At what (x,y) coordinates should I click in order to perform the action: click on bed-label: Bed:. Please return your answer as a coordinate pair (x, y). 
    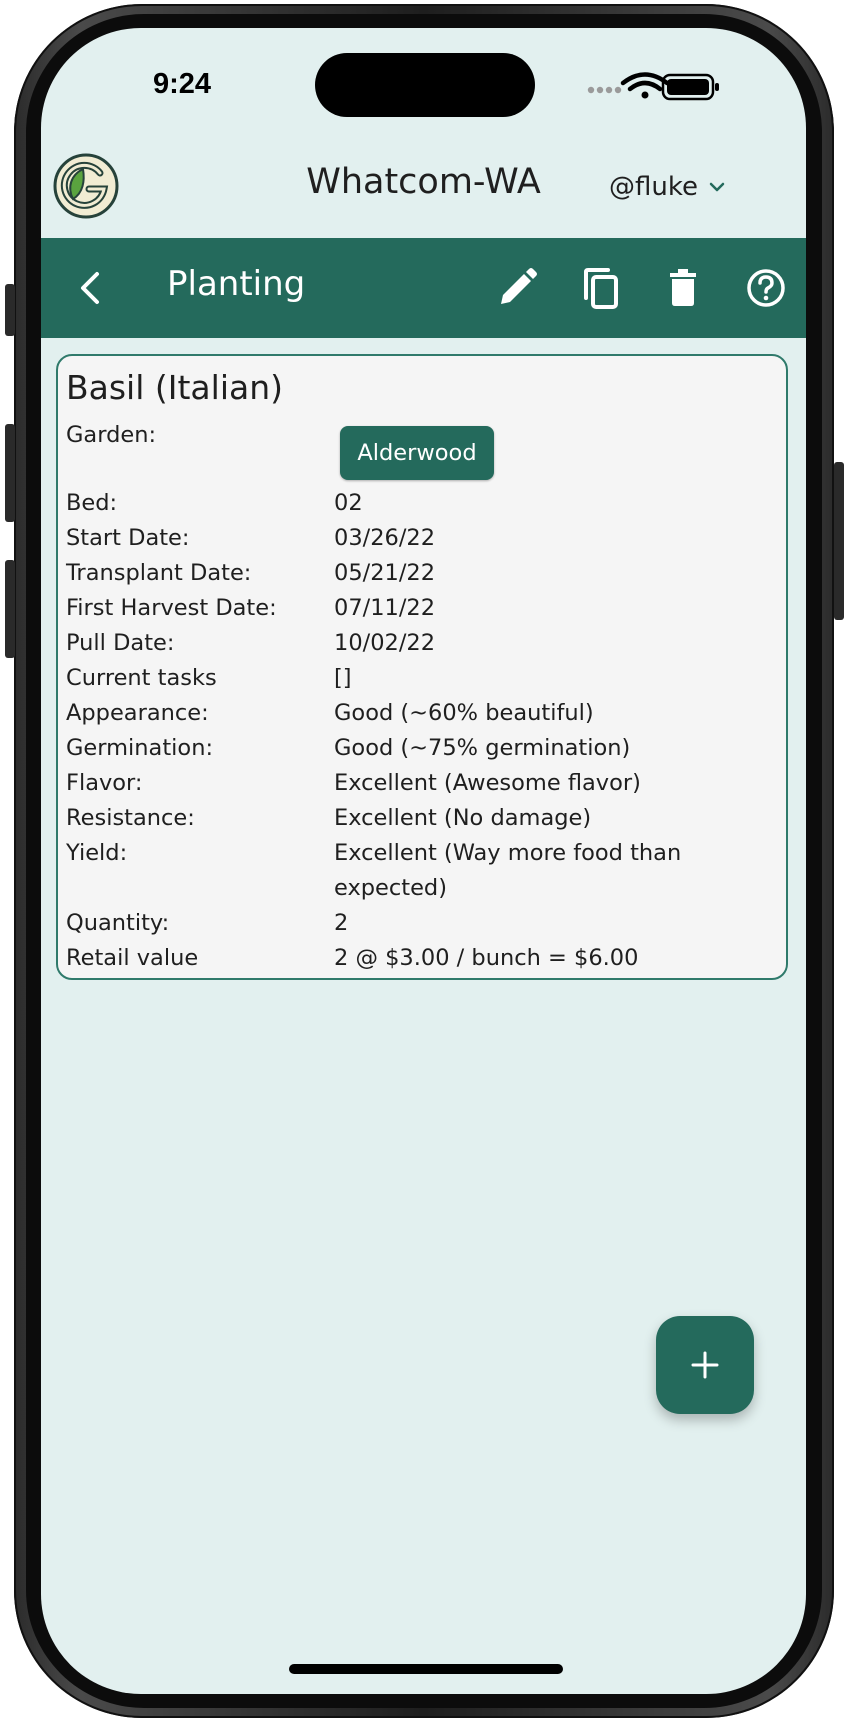
    Looking at the image, I should click on (92, 503).